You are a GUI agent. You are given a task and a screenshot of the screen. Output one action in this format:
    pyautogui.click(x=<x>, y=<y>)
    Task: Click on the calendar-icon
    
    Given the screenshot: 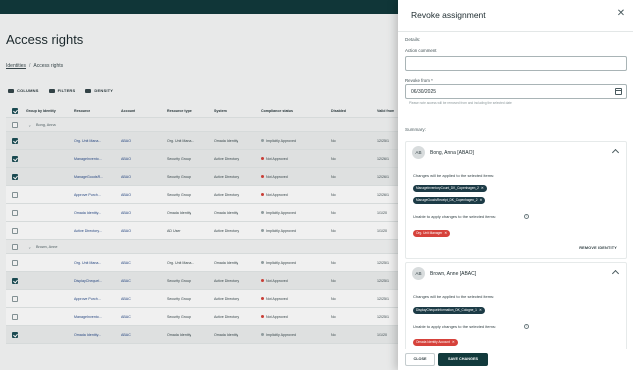 What is the action you would take?
    pyautogui.click(x=618, y=91)
    